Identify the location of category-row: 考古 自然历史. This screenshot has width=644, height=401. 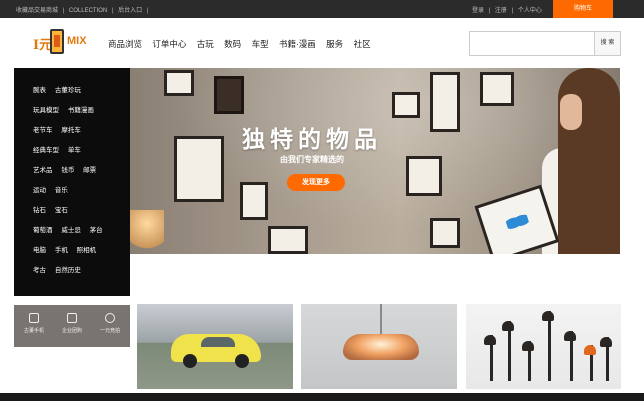
(60, 269).